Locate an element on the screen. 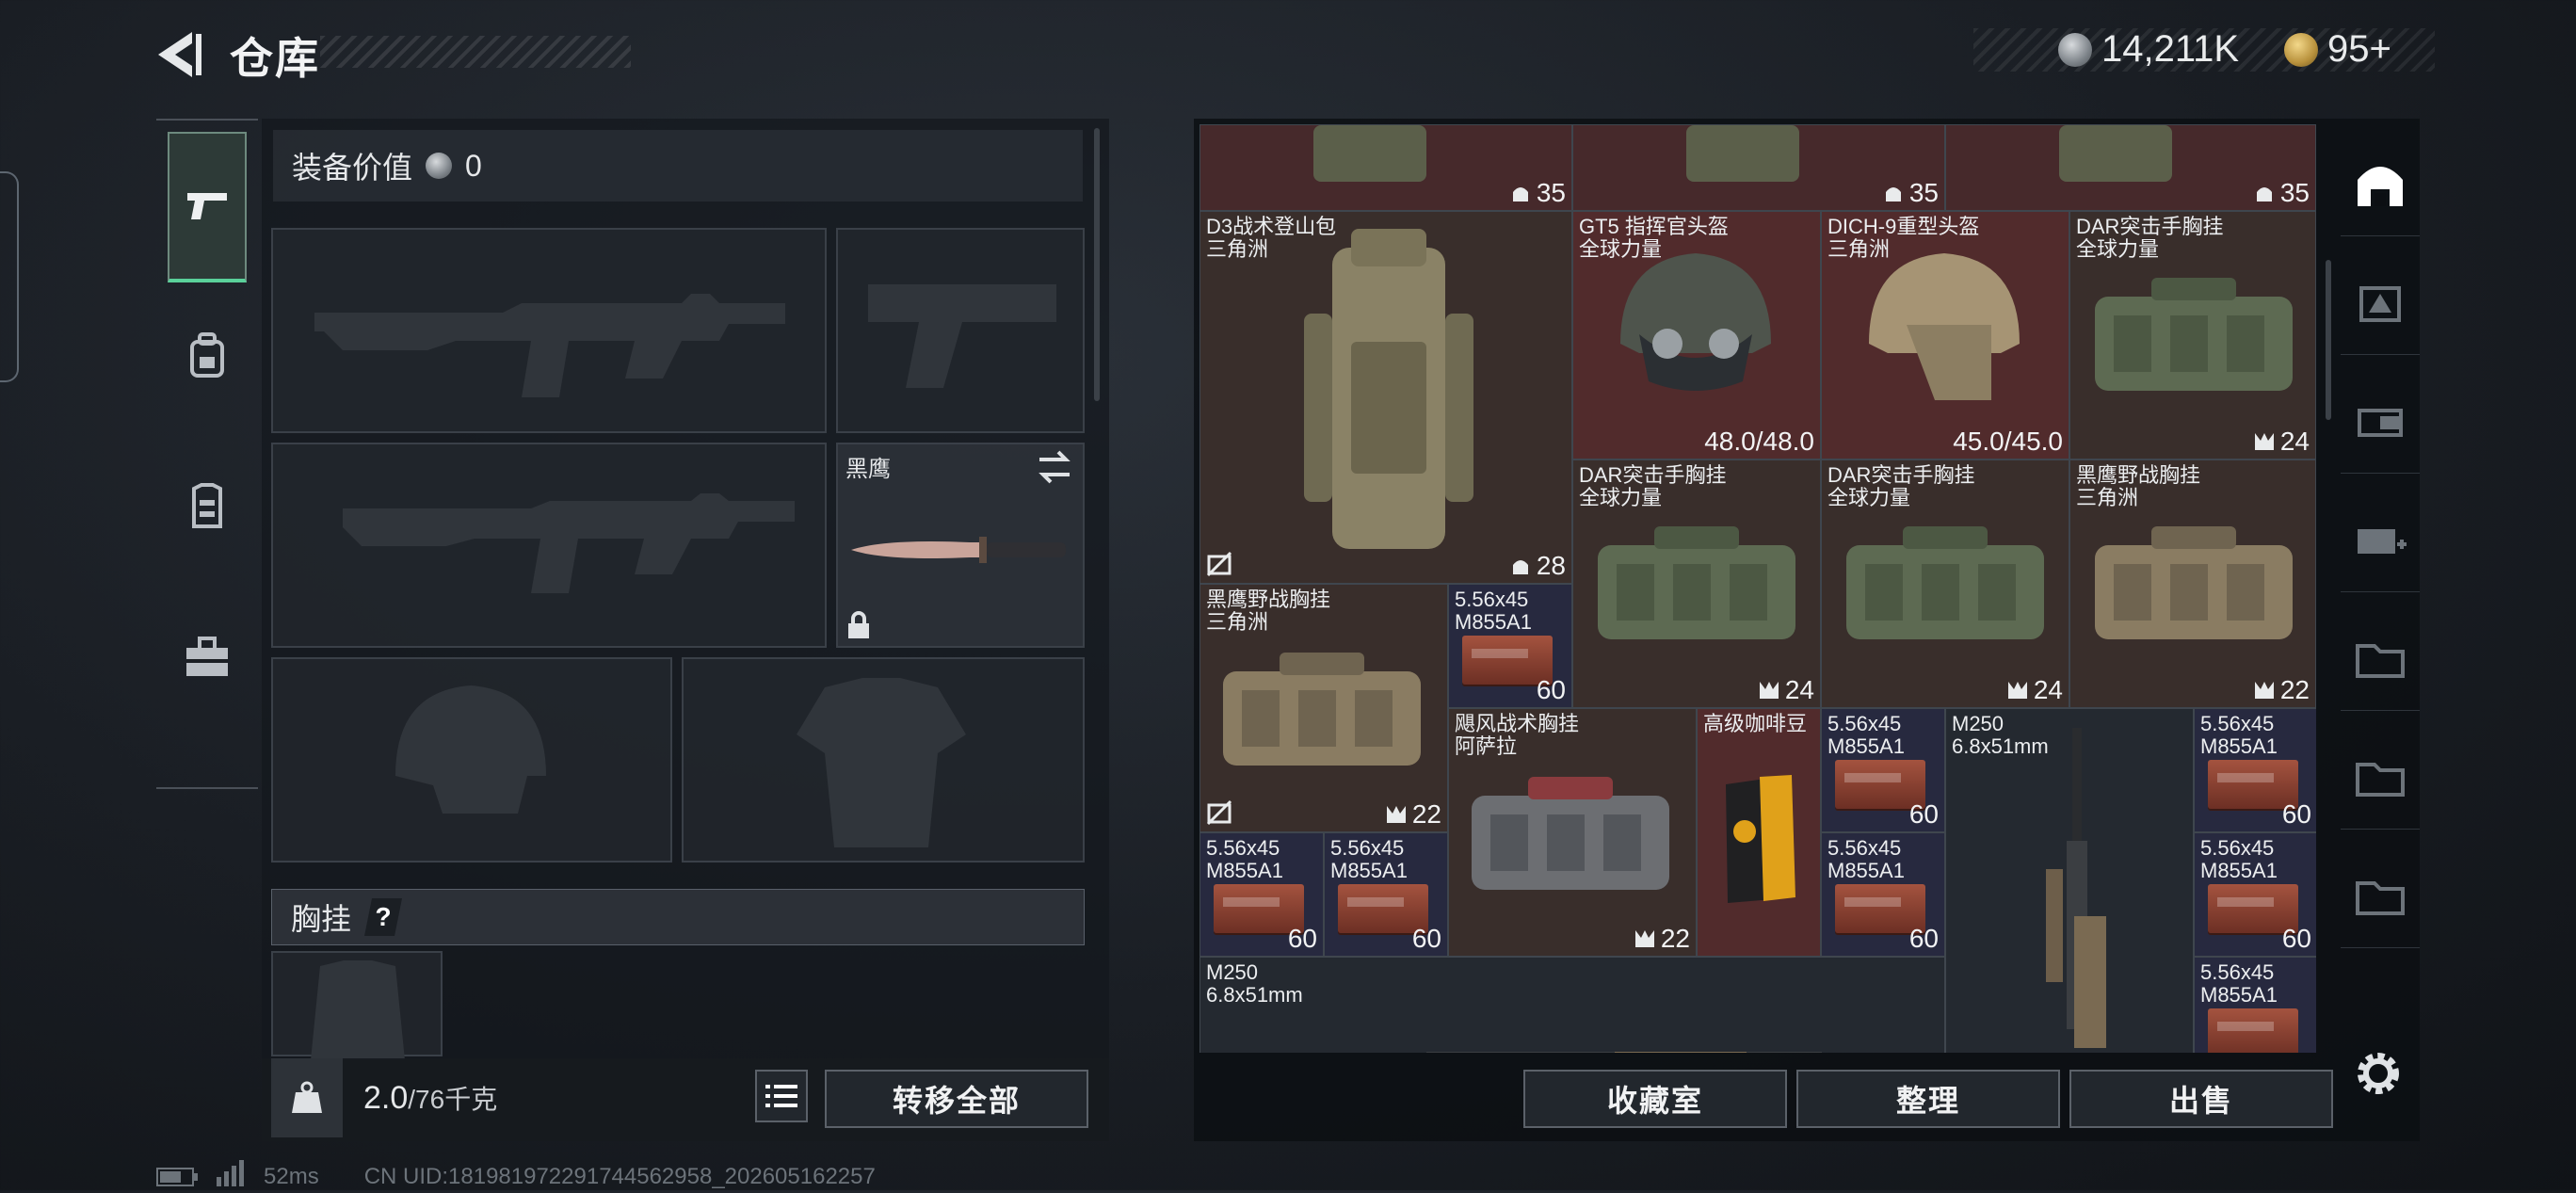  stash-scrollbar is located at coordinates (2328, 340).